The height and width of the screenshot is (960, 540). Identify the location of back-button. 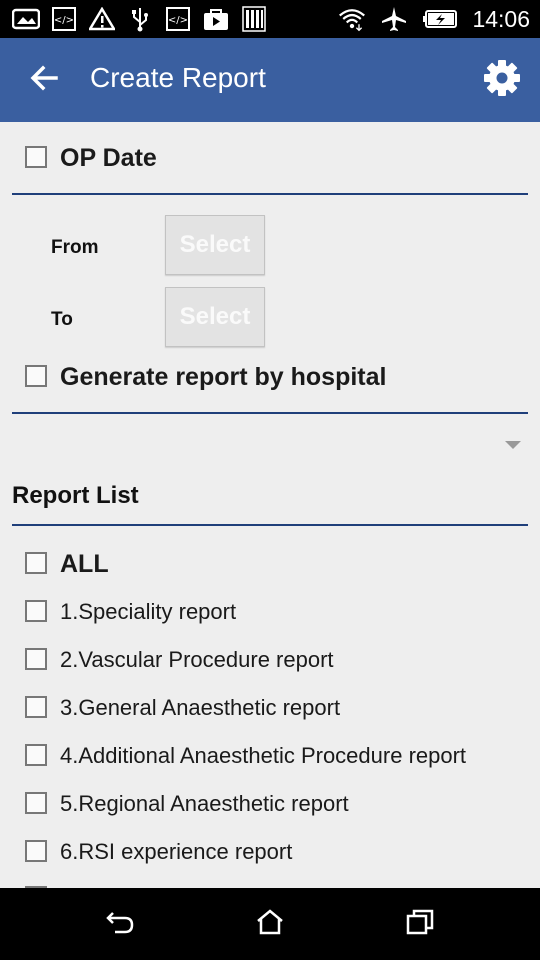
(44, 80).